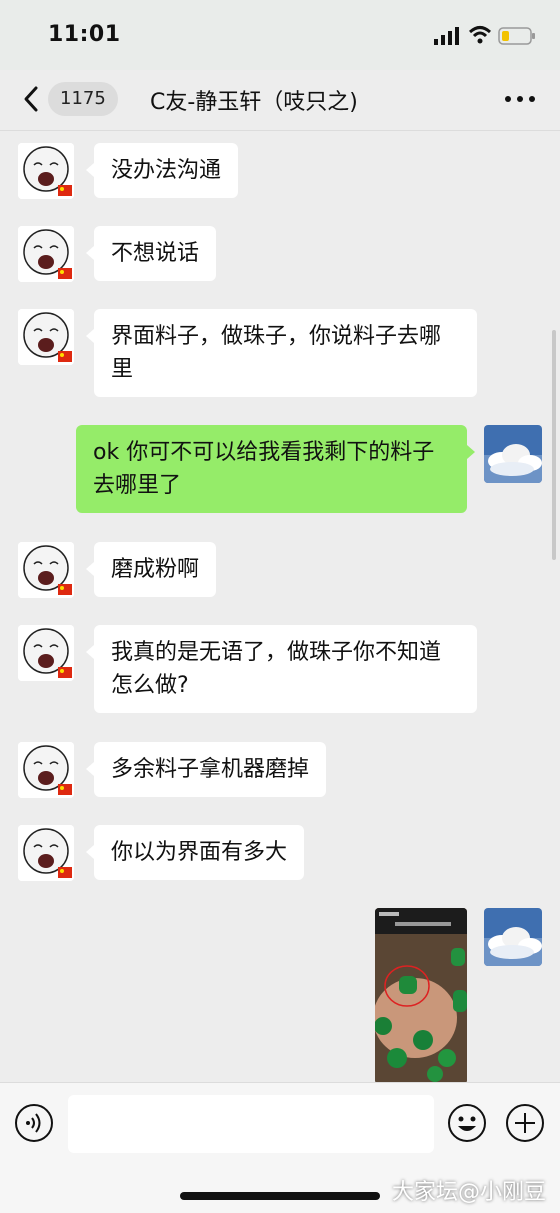  Describe the element at coordinates (525, 1123) in the screenshot. I see `plus-icon` at that location.